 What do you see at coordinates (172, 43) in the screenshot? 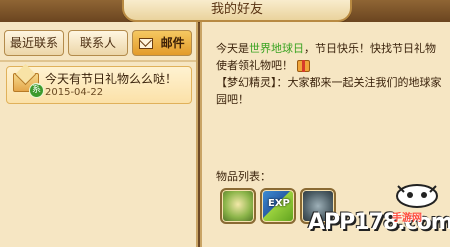
I see `tab-label: 邮件` at bounding box center [172, 43].